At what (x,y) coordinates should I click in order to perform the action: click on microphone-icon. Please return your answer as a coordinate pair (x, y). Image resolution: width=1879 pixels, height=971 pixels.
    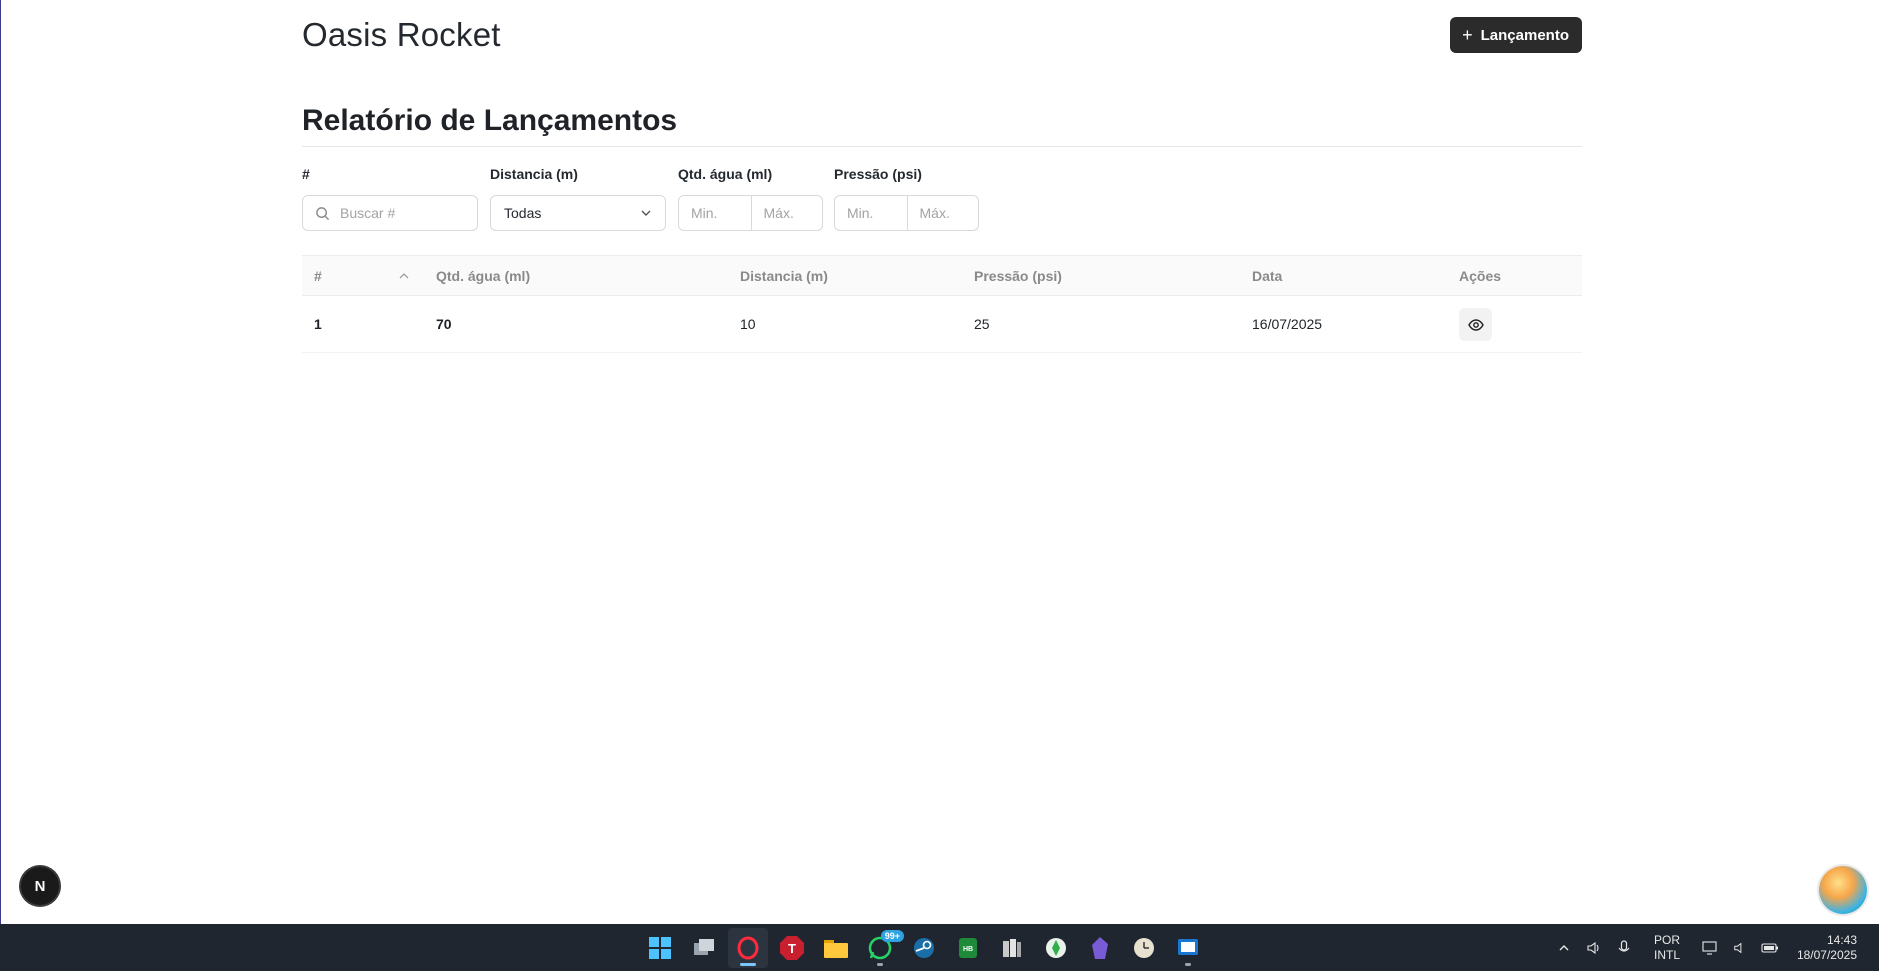
    Looking at the image, I should click on (1624, 947).